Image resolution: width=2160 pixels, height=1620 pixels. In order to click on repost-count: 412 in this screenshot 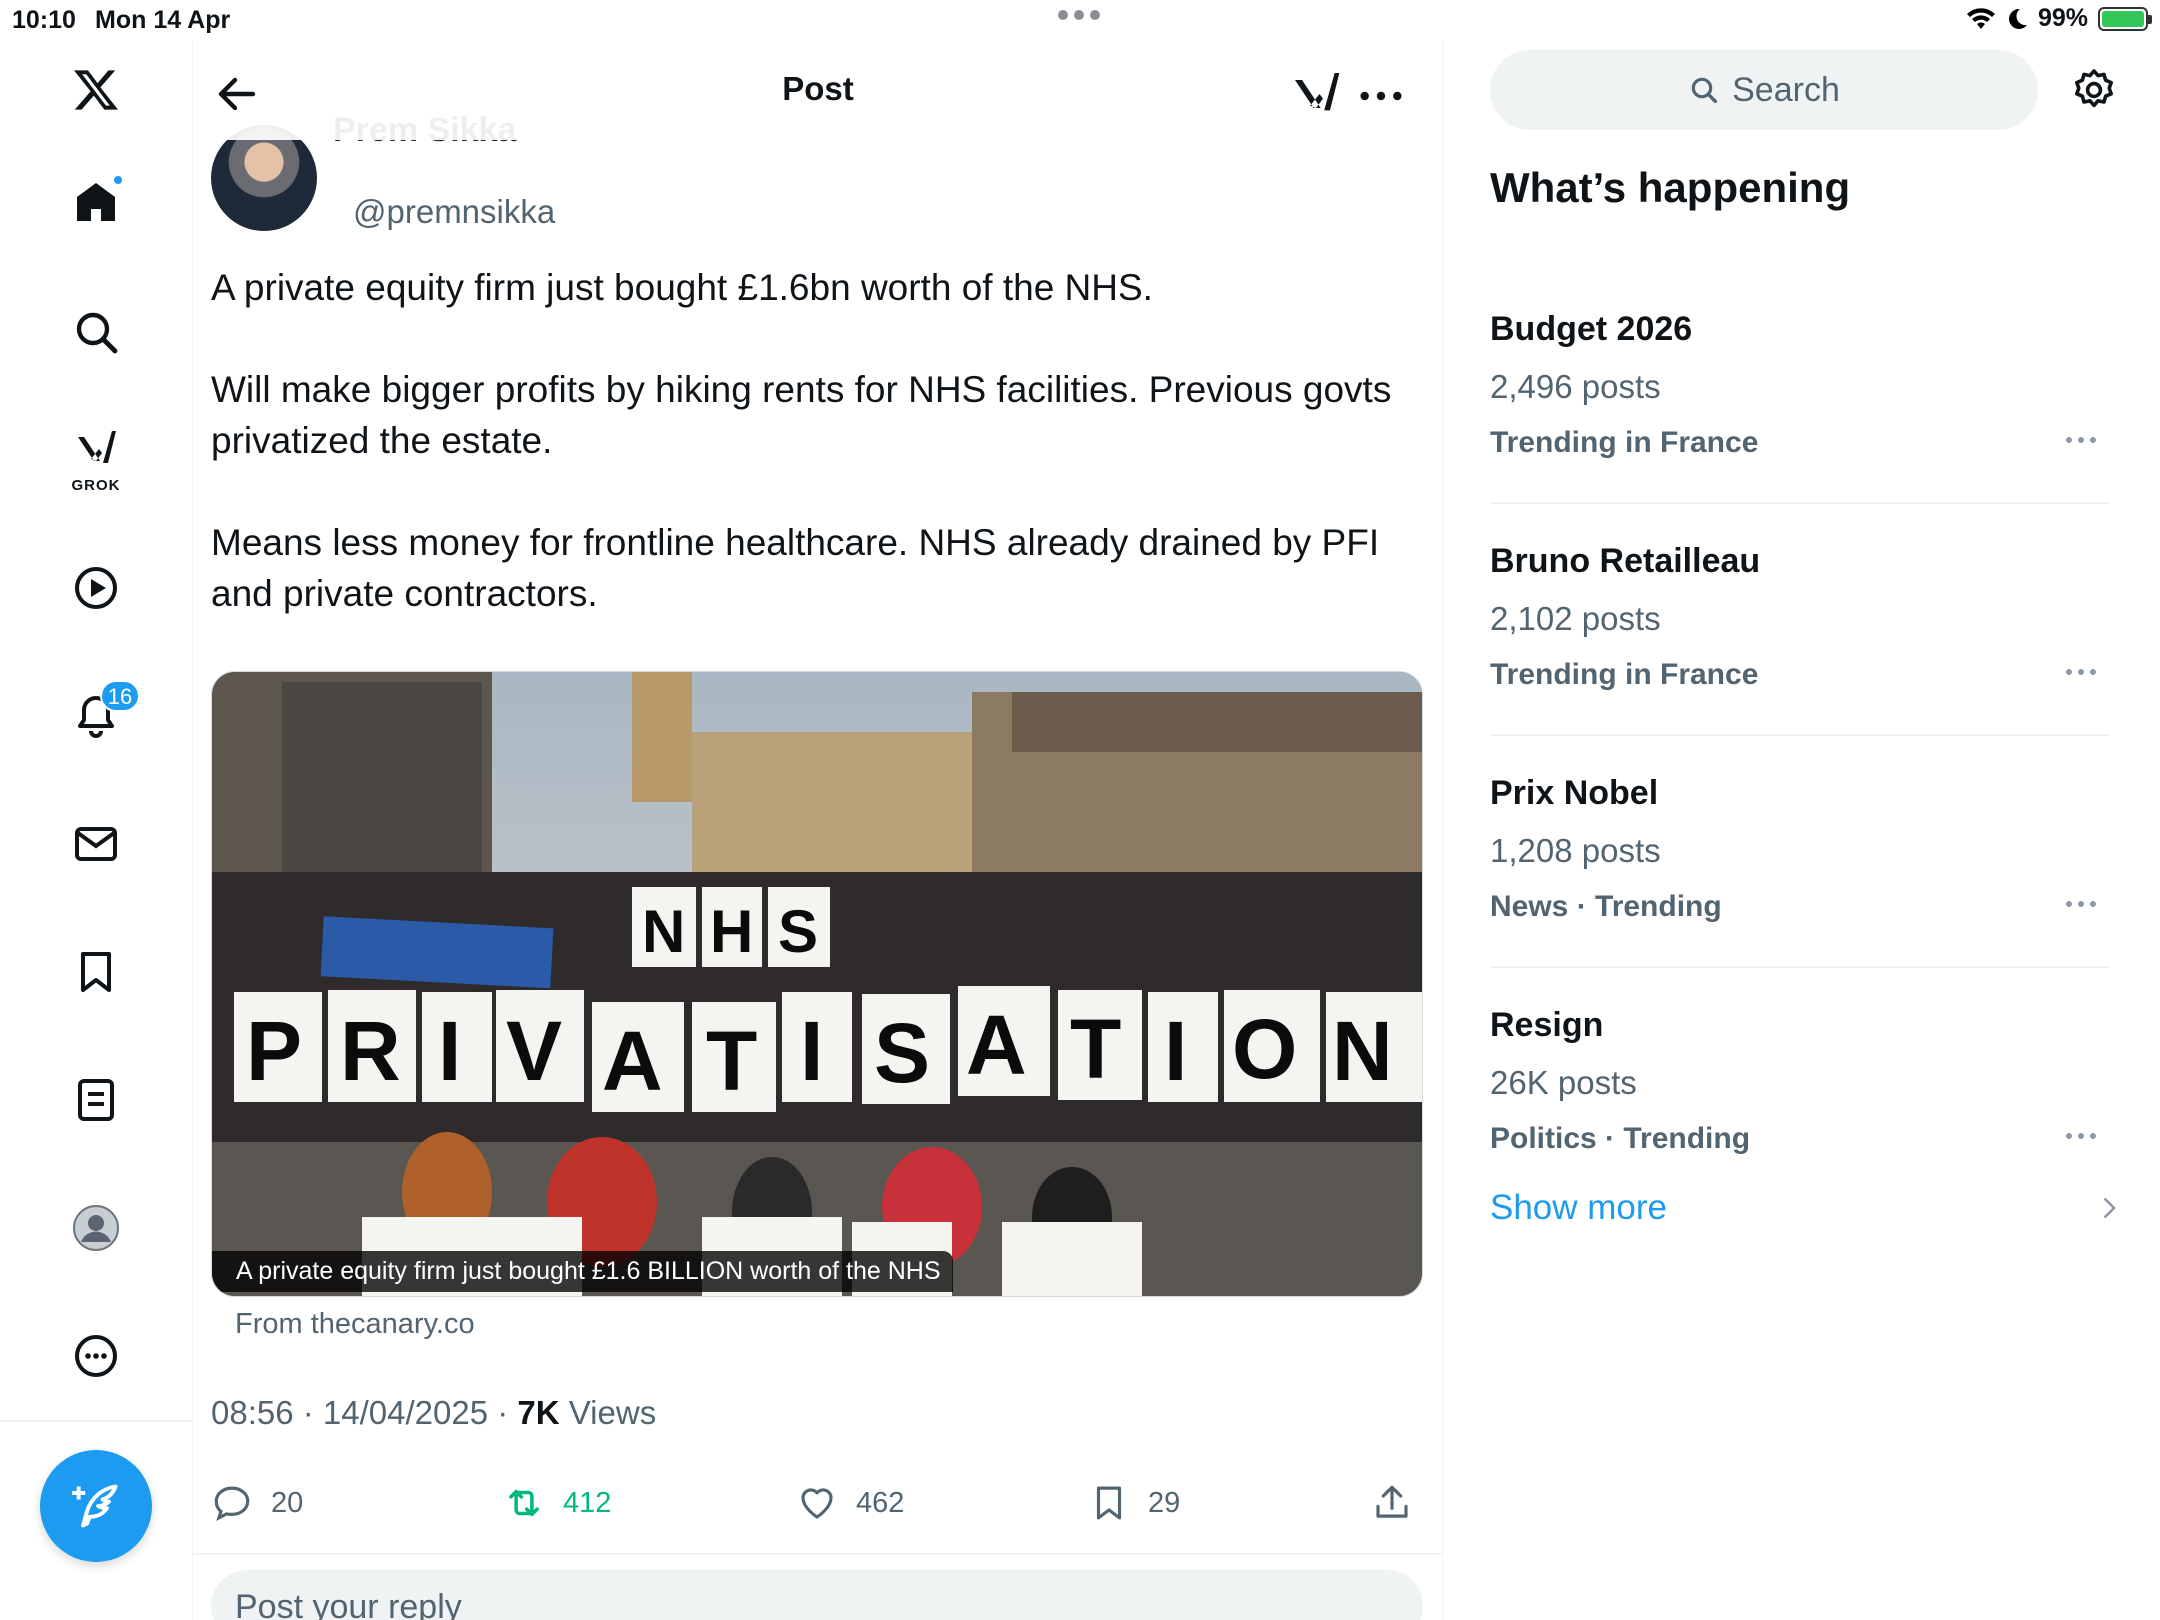, I will do `click(587, 1502)`.